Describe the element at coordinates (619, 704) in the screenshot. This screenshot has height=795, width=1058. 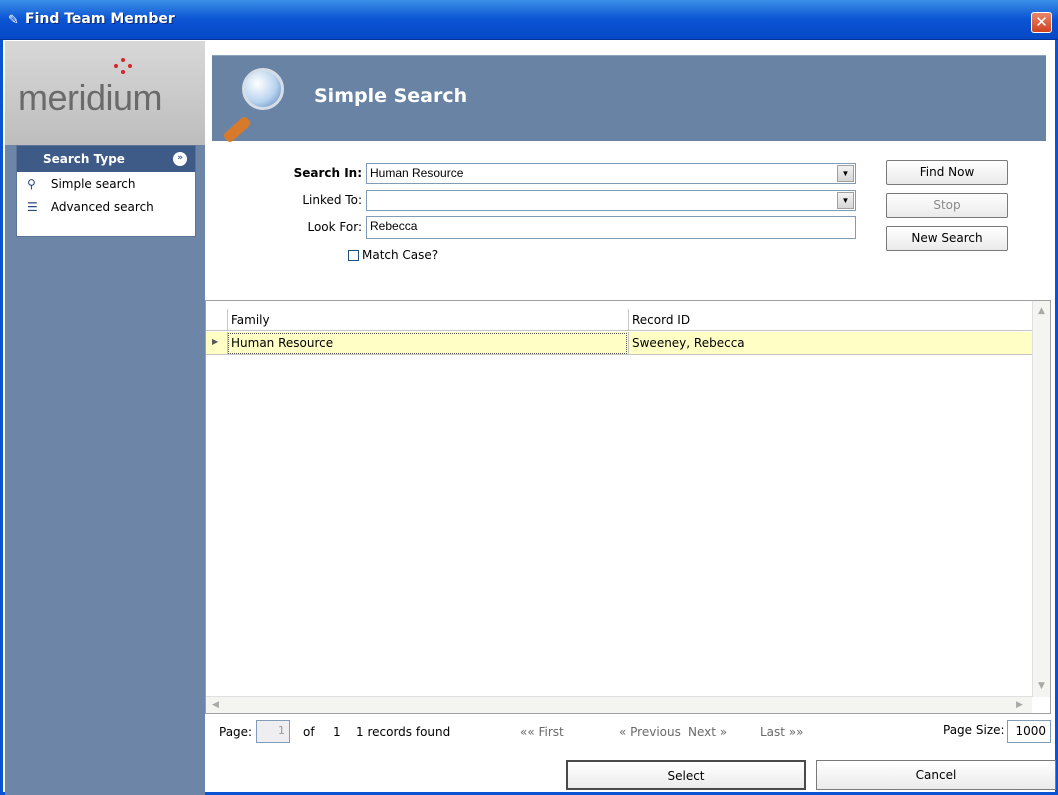
I see `horizontal-scrollbar: ◀ ▶` at that location.